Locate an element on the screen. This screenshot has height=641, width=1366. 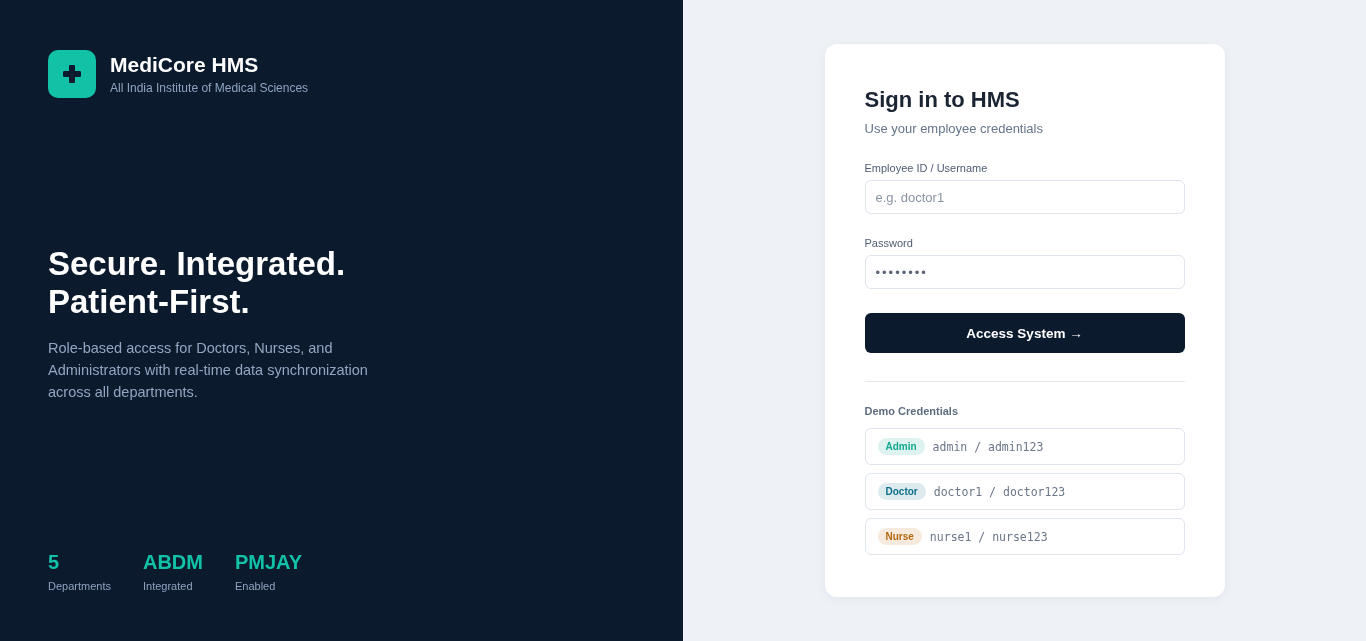
credential-row: Admin admin / admin123 is located at coordinates (1024, 446).